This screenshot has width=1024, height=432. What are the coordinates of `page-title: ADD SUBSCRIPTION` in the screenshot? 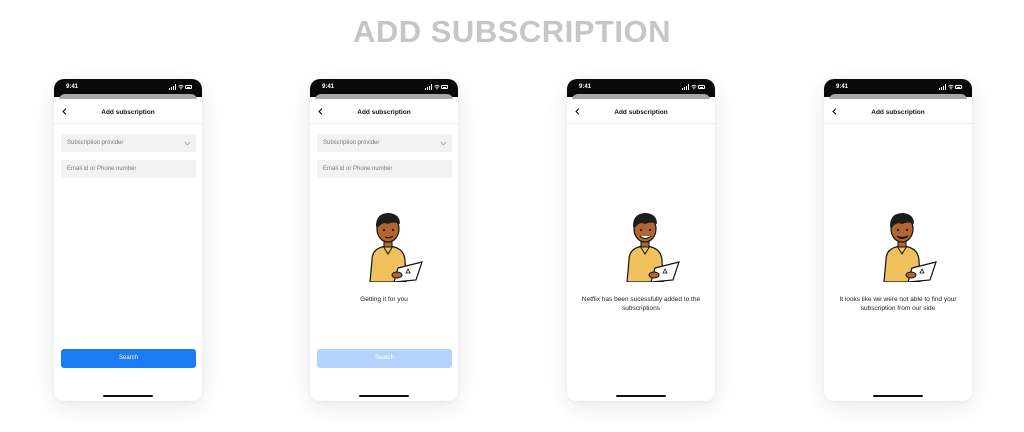 It's located at (511, 31).